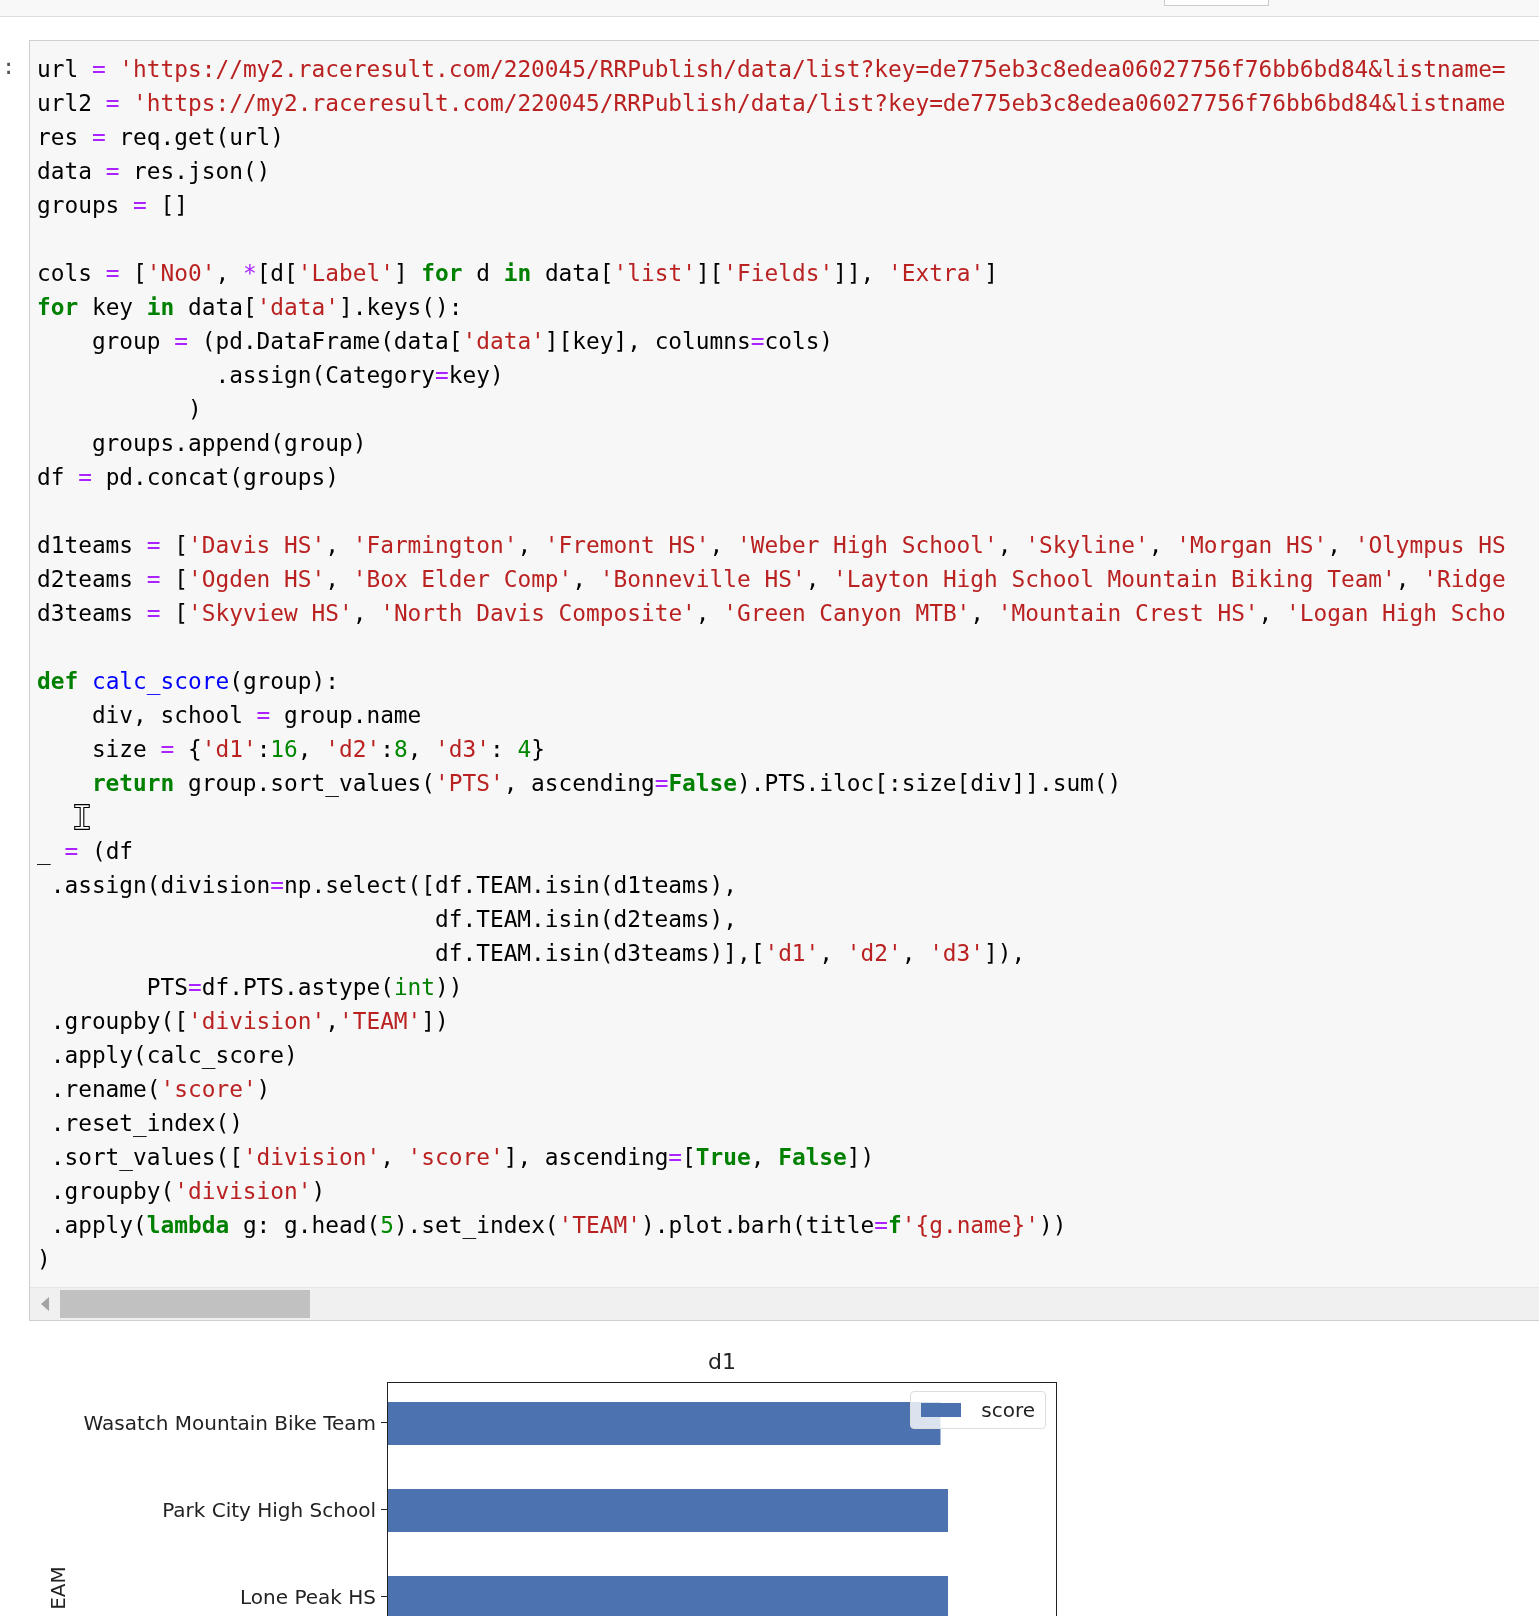  I want to click on code-line: .reset_index(), so click(146, 1124).